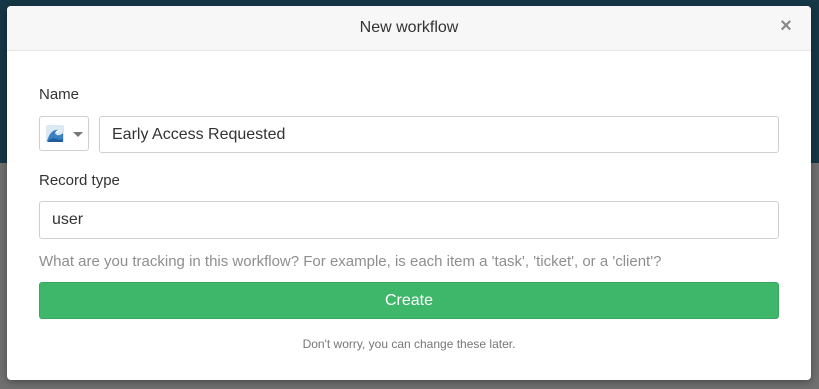 Image resolution: width=819 pixels, height=389 pixels. Describe the element at coordinates (786, 26) in the screenshot. I see `close-icon: ×` at that location.